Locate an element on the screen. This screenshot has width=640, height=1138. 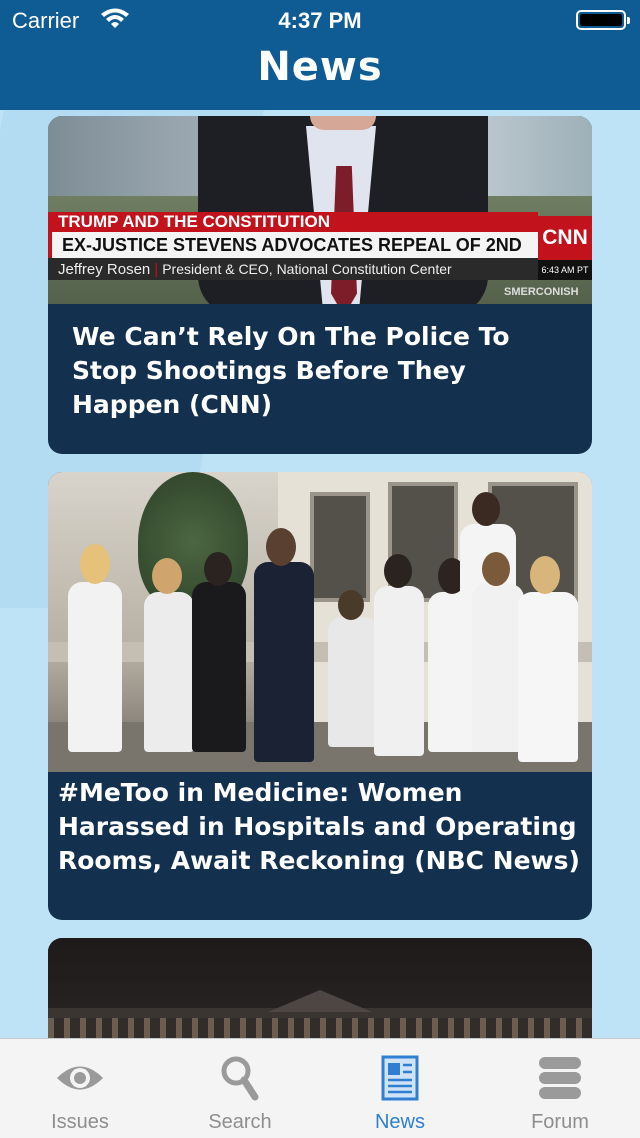
news-card is located at coordinates (320, 988).